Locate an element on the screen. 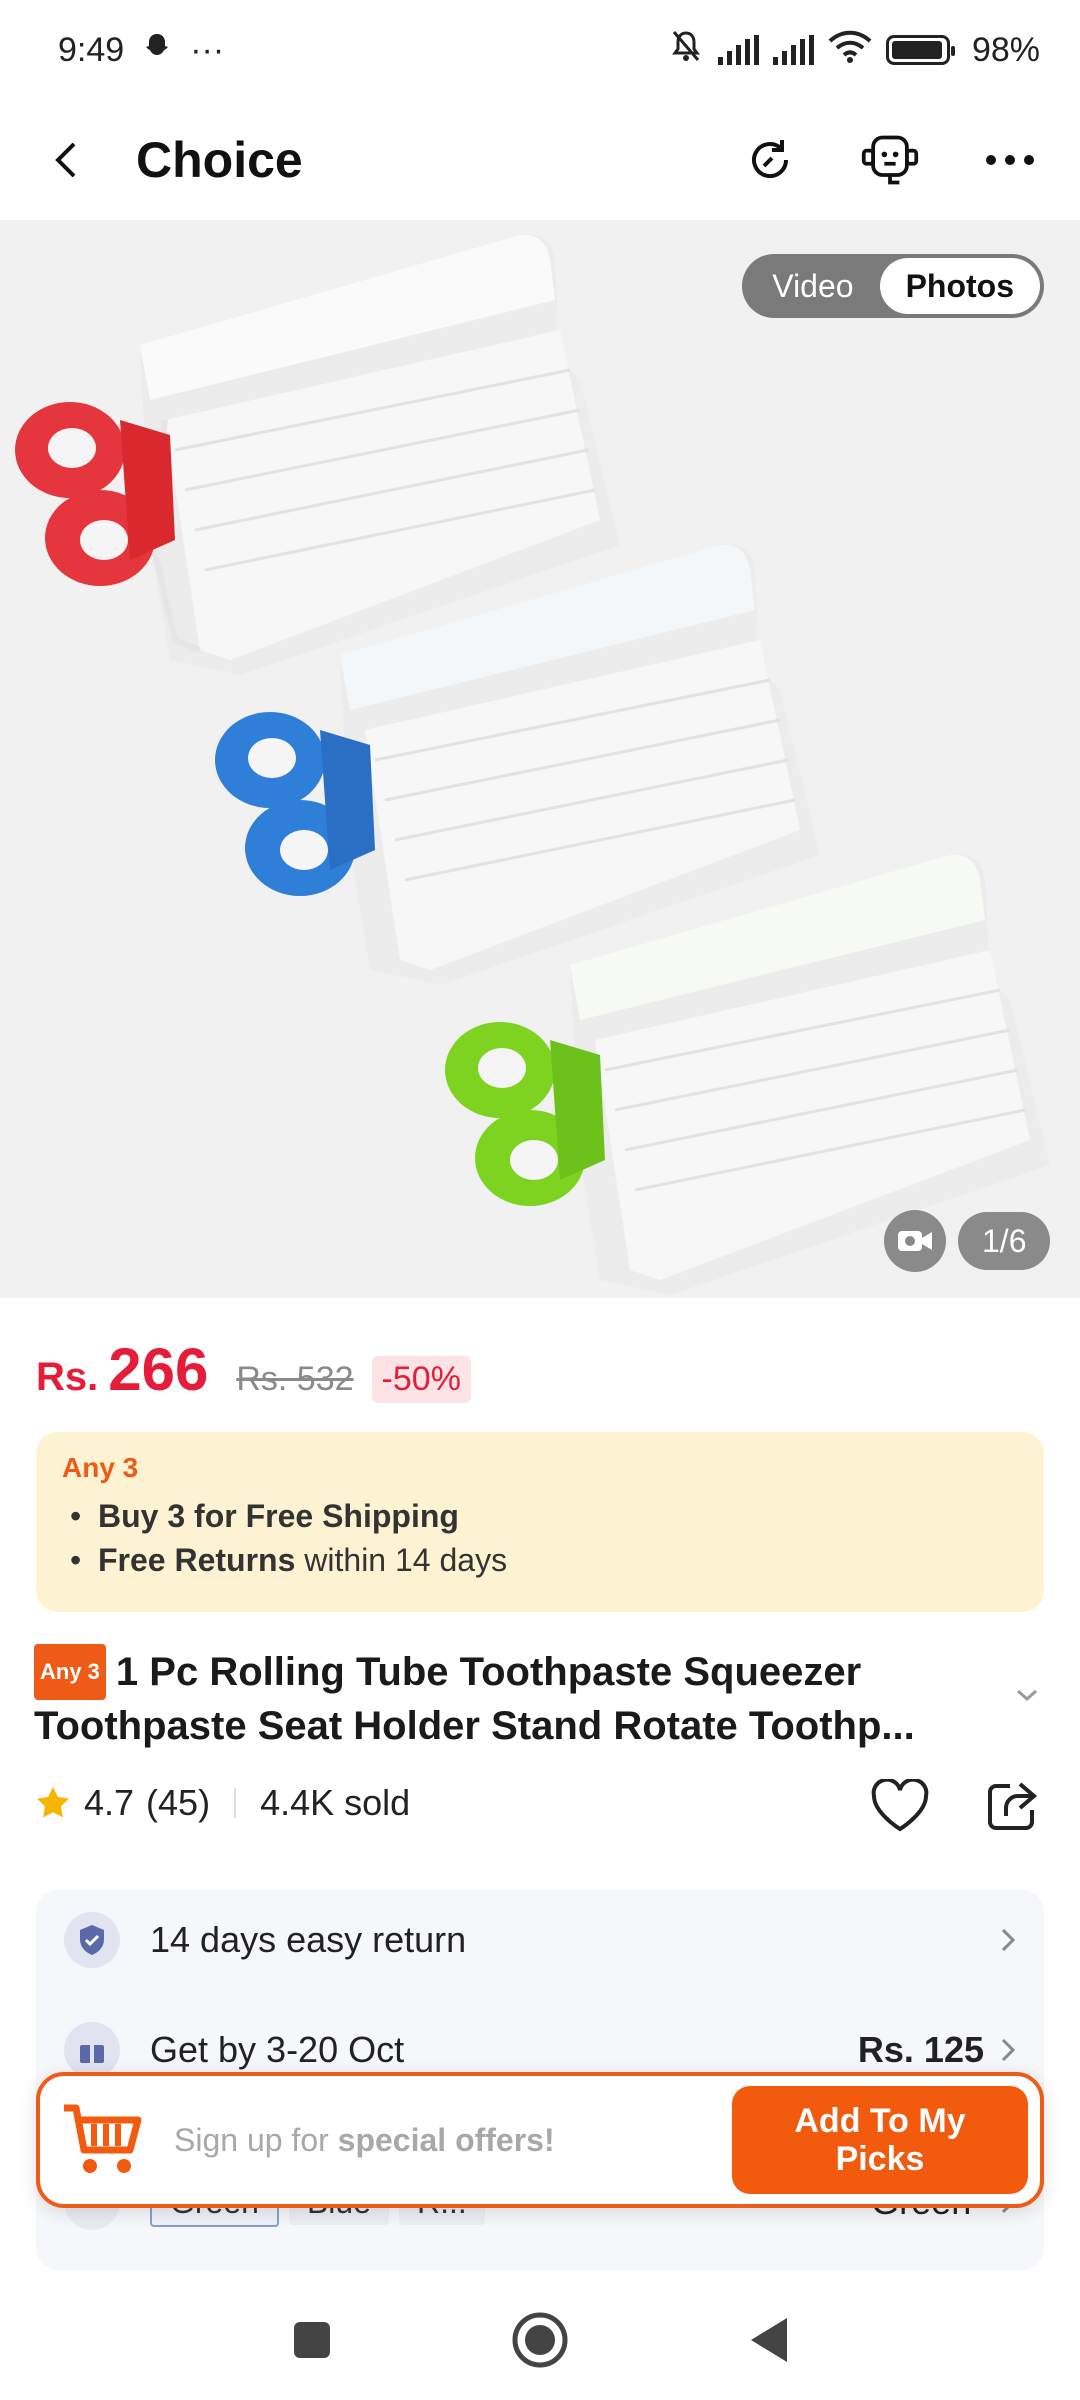  rating-count: (45) is located at coordinates (178, 1802).